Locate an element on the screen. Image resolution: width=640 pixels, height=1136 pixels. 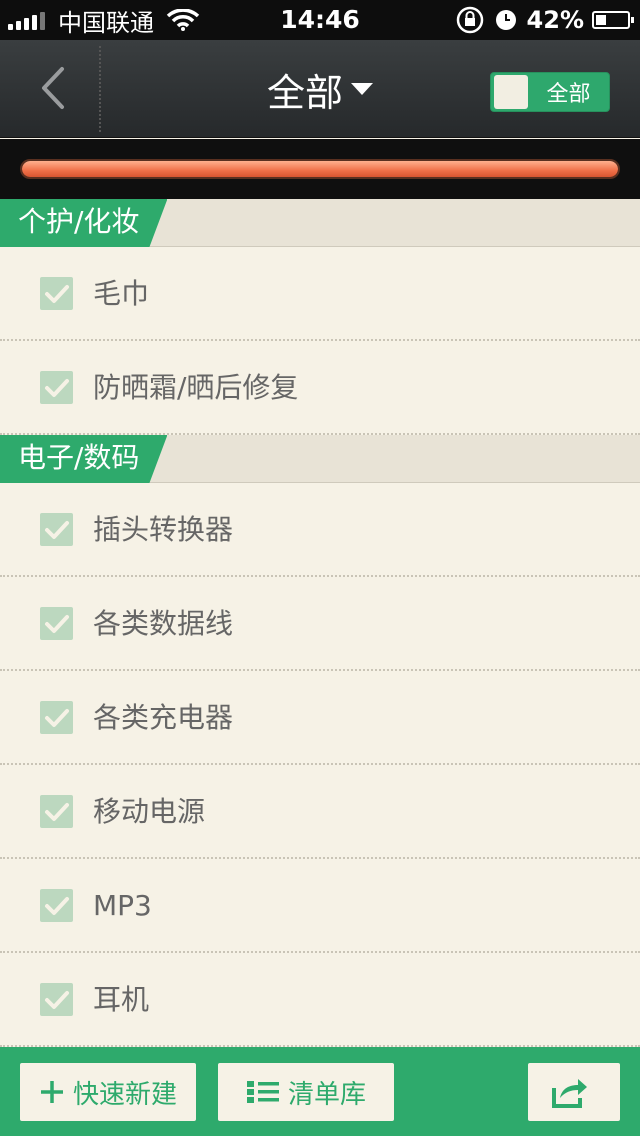
section-header: 电子/数码 is located at coordinates (320, 459).